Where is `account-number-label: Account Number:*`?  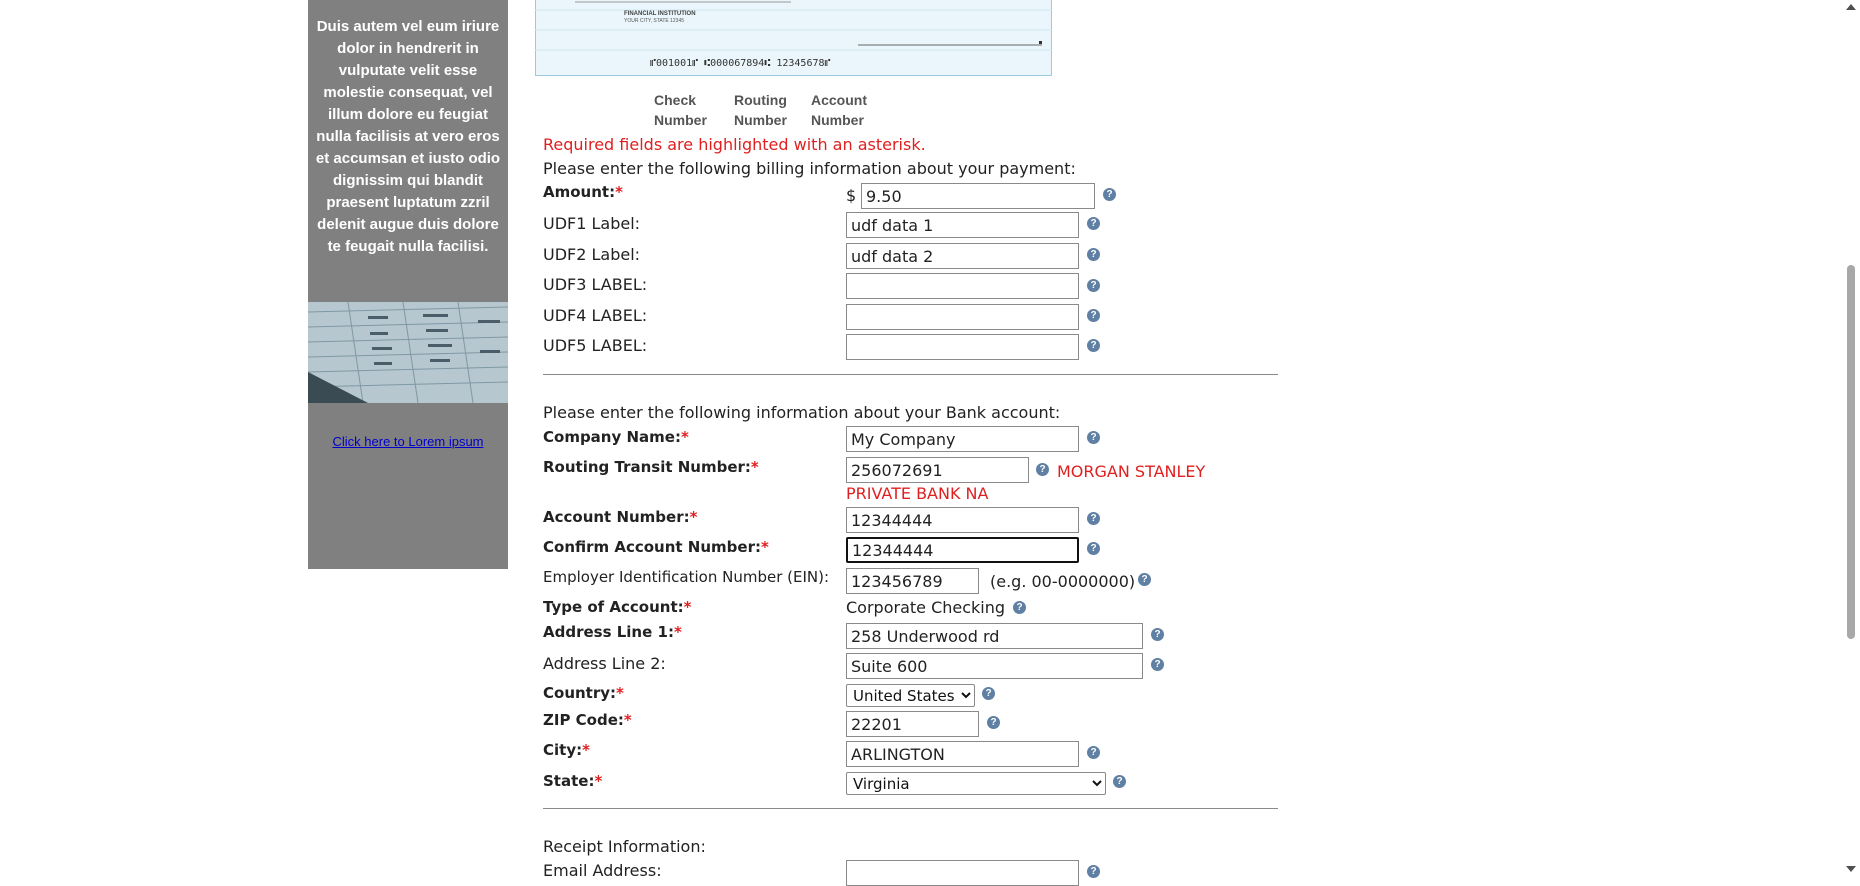
account-number-label: Account Number:* is located at coordinates (620, 517).